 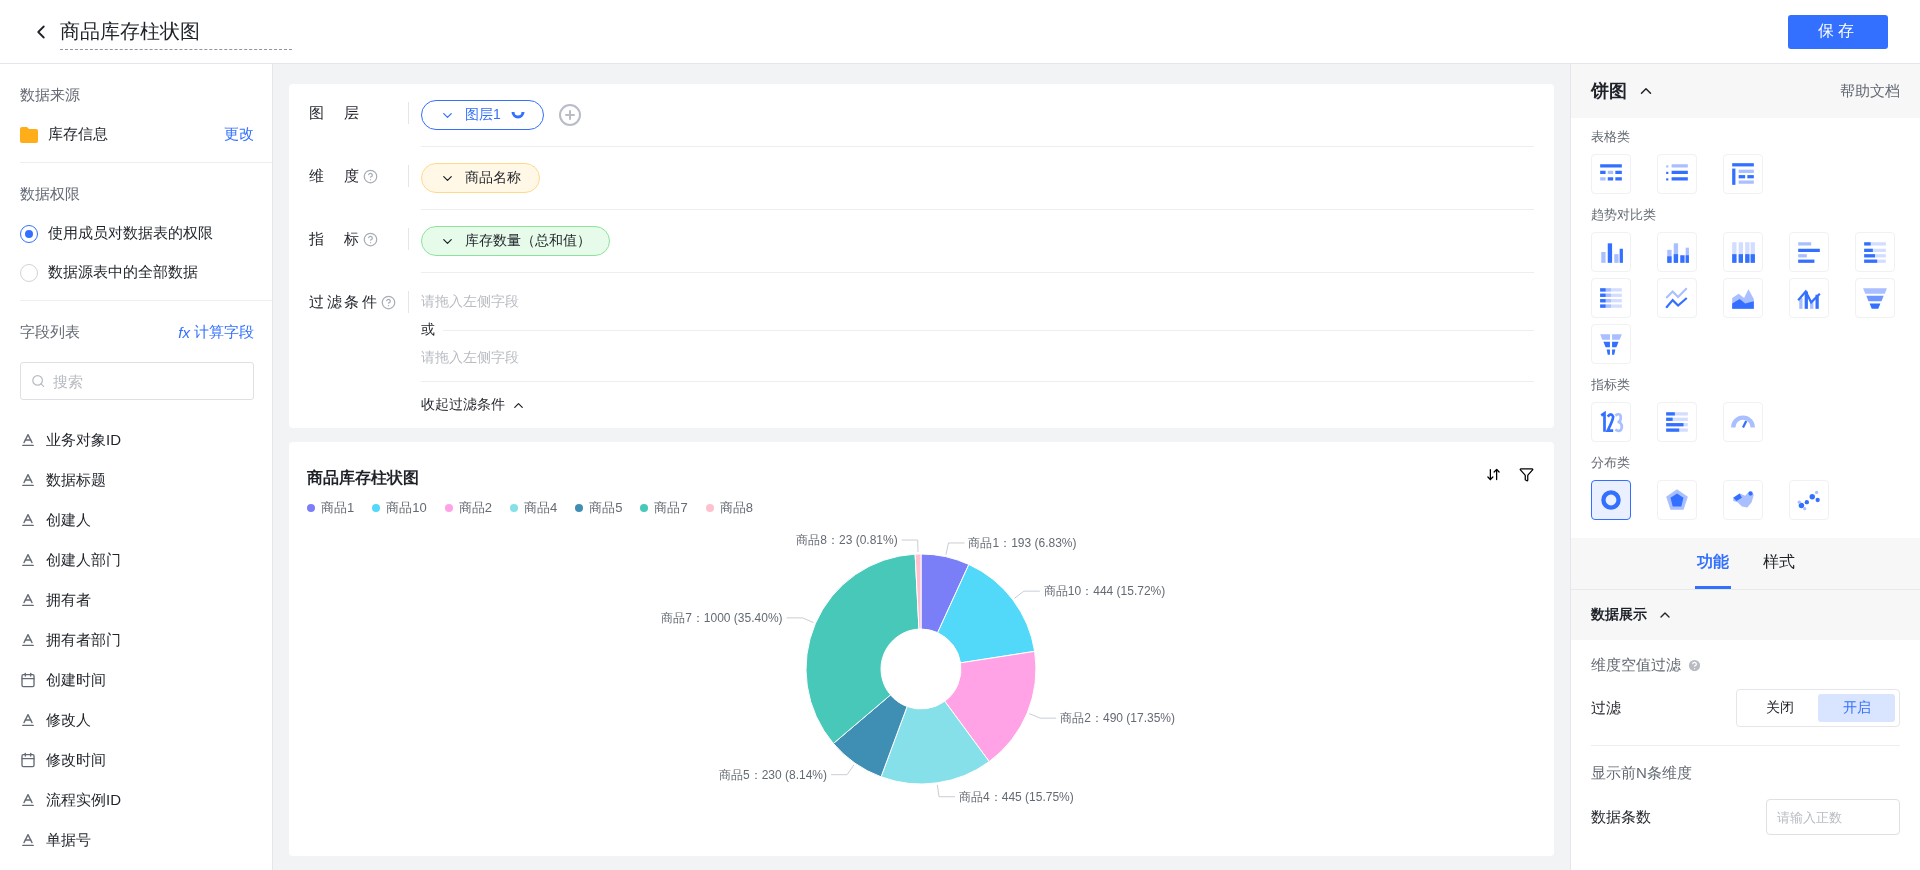 I want to click on percent-hbar-chart-icon, so click(x=1611, y=298).